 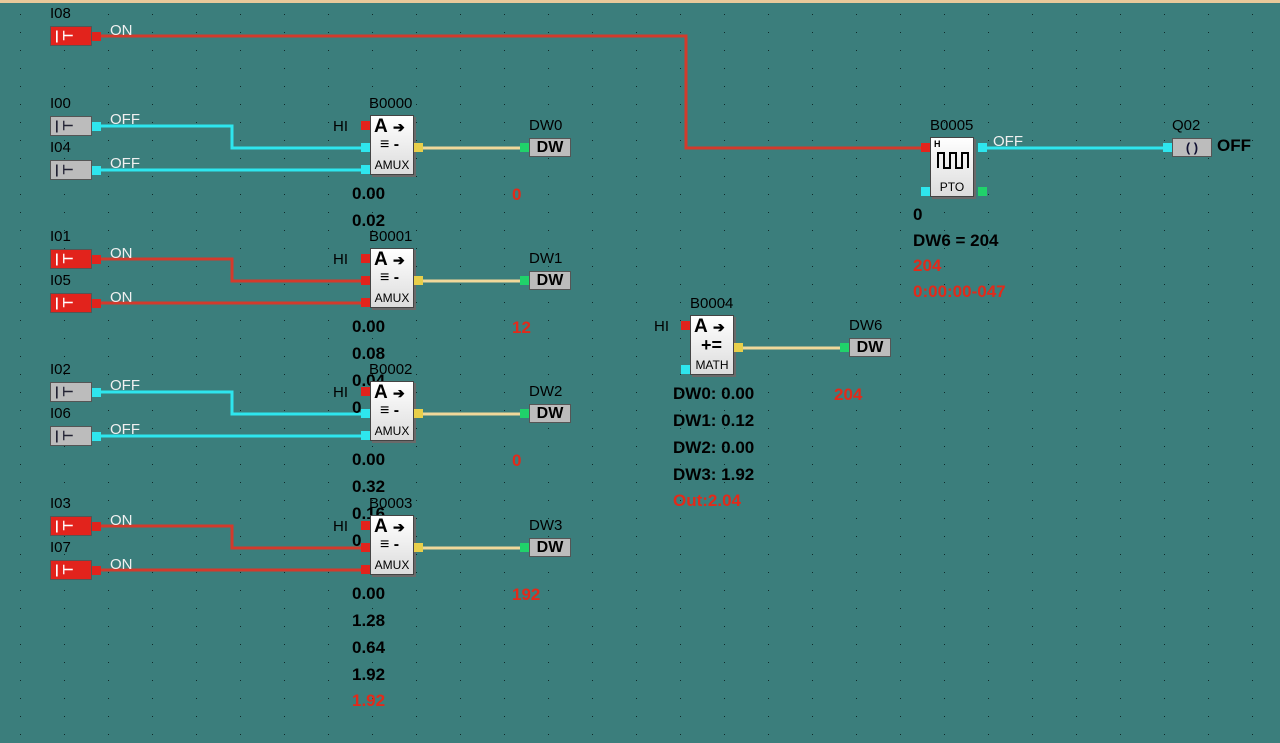 I want to click on pin-i03, so click(x=96, y=526).